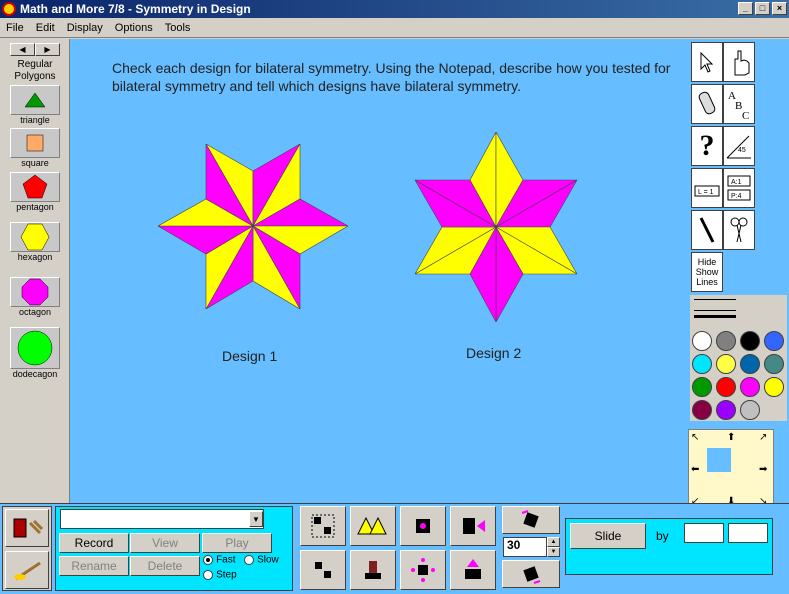 The width and height of the screenshot is (789, 594). I want to click on color-teal, so click(774, 364).